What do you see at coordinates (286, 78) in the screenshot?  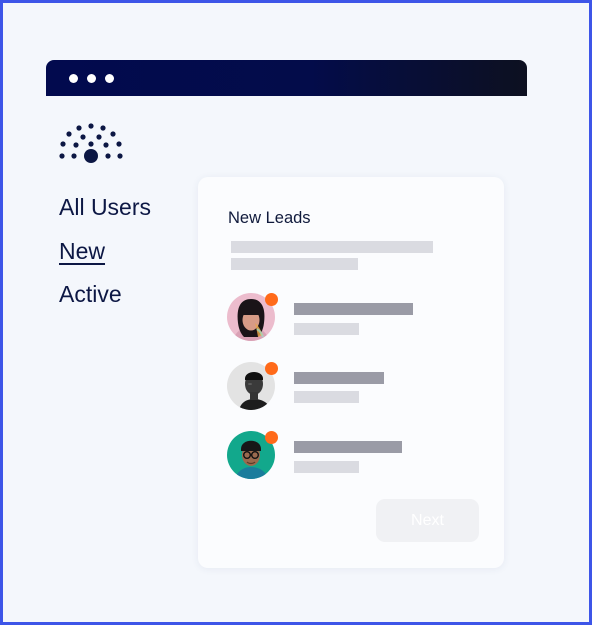 I see `window-titlebar` at bounding box center [286, 78].